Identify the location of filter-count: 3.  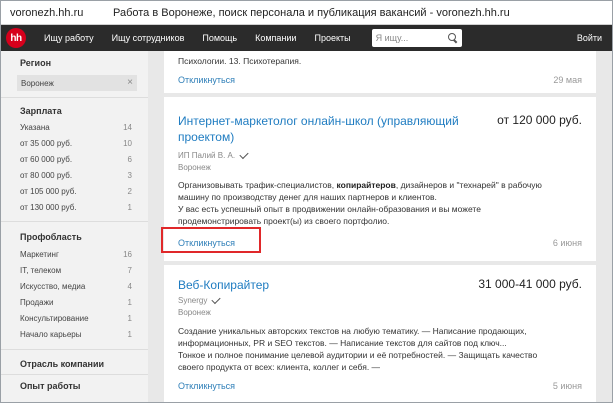
(129, 175).